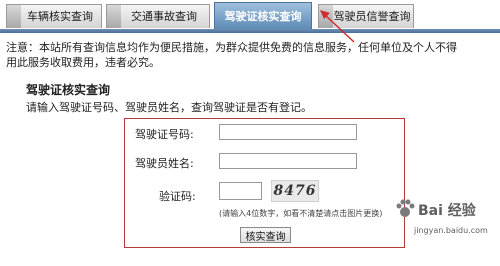 The image size is (500, 266). I want to click on baidu-jingyan-watermark: Bai 经验 jingyan.baidu.com, so click(446, 229).